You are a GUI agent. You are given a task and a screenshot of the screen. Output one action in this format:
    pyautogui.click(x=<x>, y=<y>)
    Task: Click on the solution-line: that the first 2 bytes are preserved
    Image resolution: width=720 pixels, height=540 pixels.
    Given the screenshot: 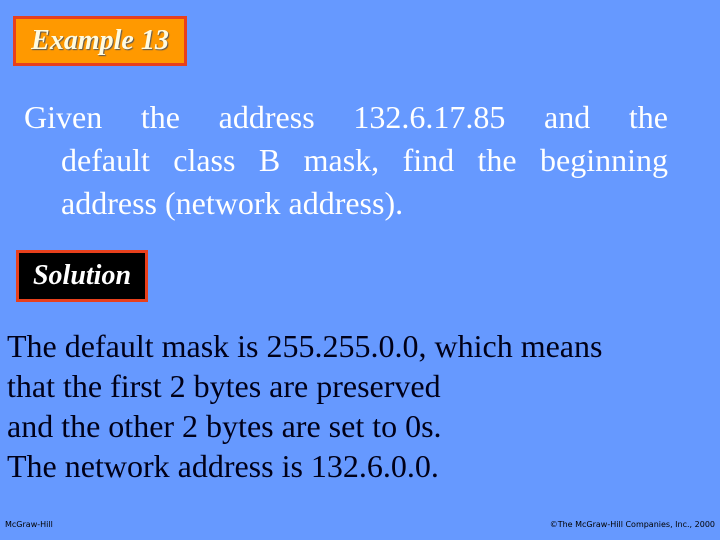 What is the action you would take?
    pyautogui.click(x=224, y=386)
    